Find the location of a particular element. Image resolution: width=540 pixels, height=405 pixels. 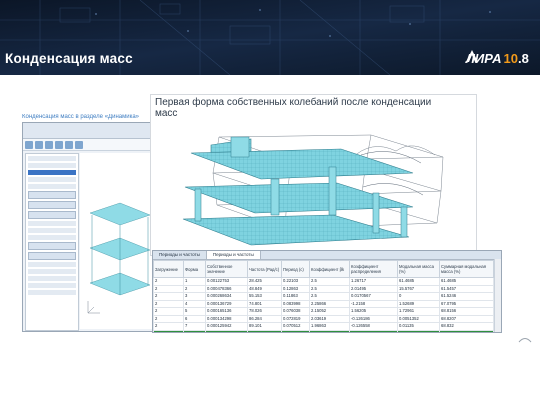

col-header: Форма is located at coordinates (194, 269).